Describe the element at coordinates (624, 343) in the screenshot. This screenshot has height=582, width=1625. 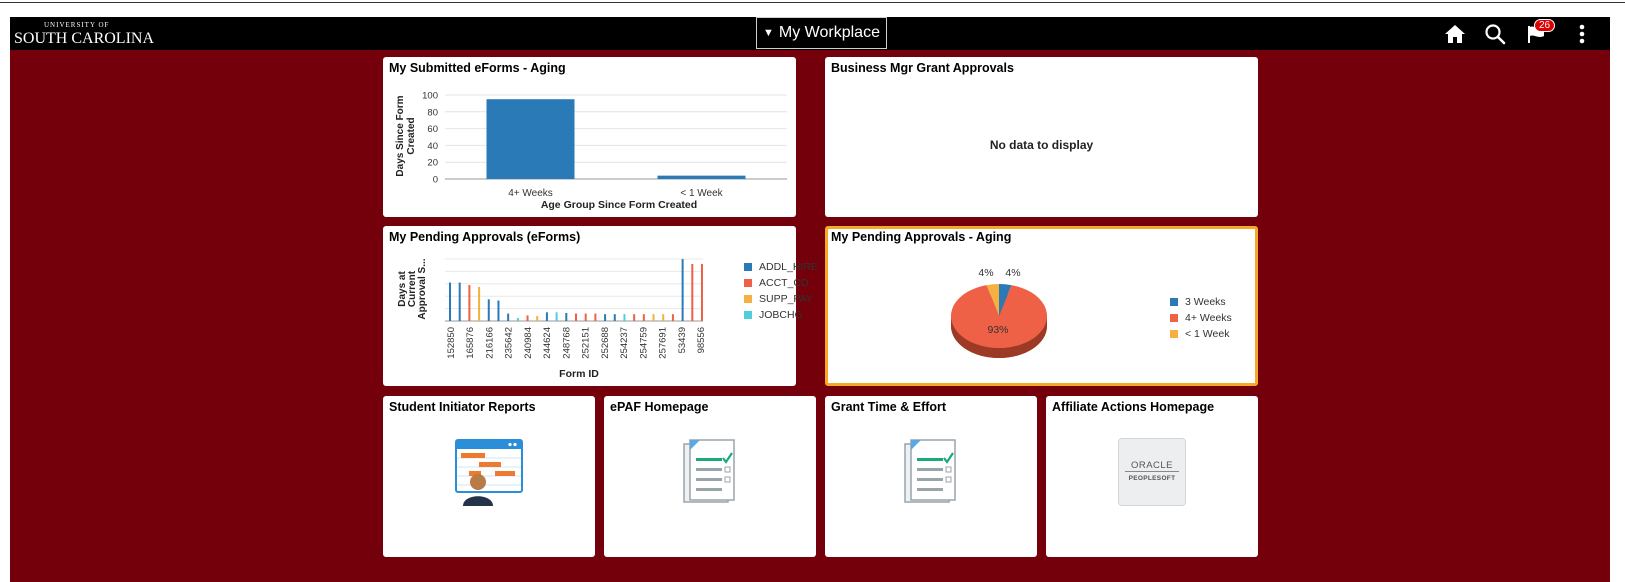
I see `x-tick-label: 254237` at that location.